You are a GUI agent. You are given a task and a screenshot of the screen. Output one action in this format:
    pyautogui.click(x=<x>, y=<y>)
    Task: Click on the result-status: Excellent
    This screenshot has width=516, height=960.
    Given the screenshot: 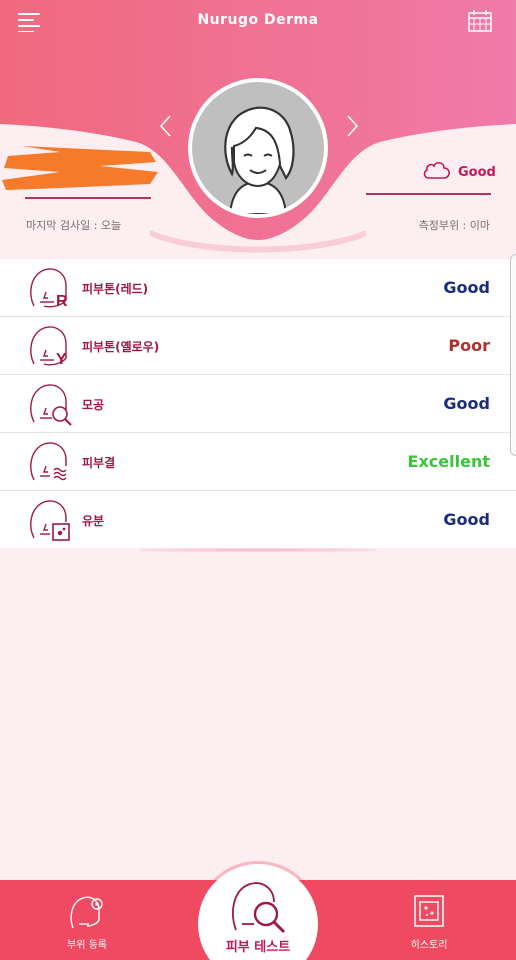 What is the action you would take?
    pyautogui.click(x=448, y=461)
    